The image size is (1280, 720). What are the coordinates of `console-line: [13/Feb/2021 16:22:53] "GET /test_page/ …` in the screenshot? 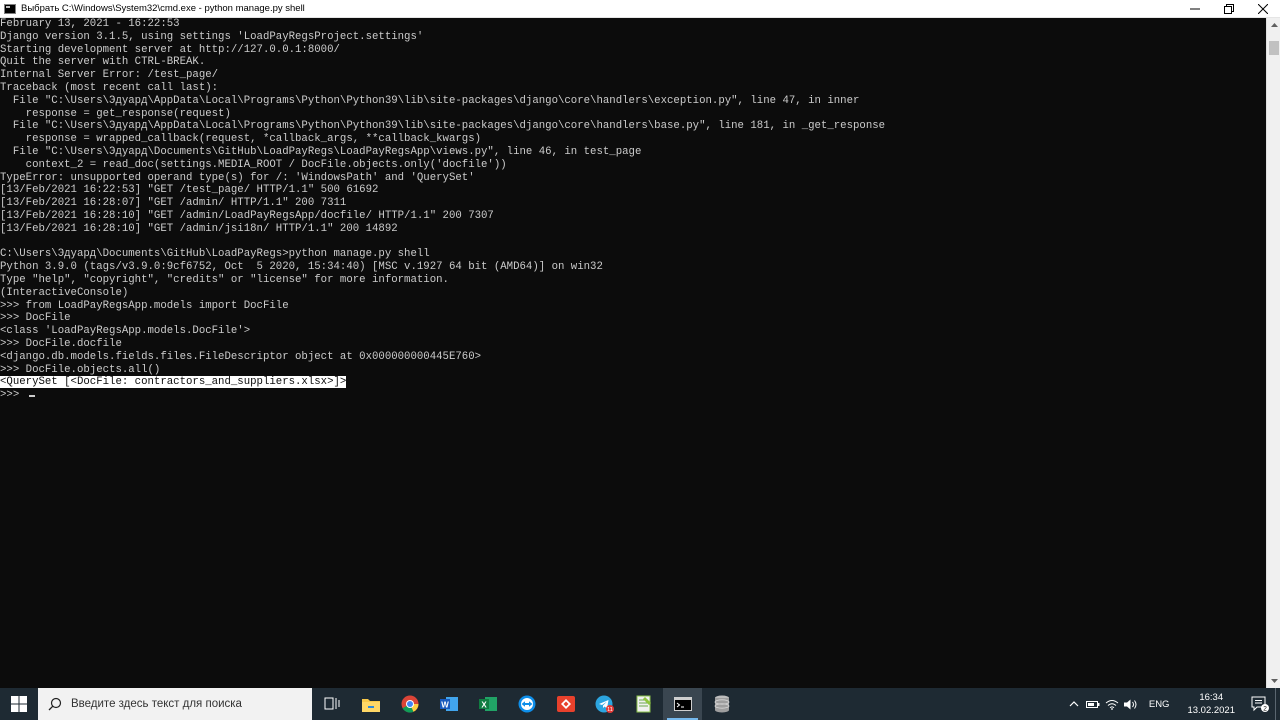 It's located at (189, 190).